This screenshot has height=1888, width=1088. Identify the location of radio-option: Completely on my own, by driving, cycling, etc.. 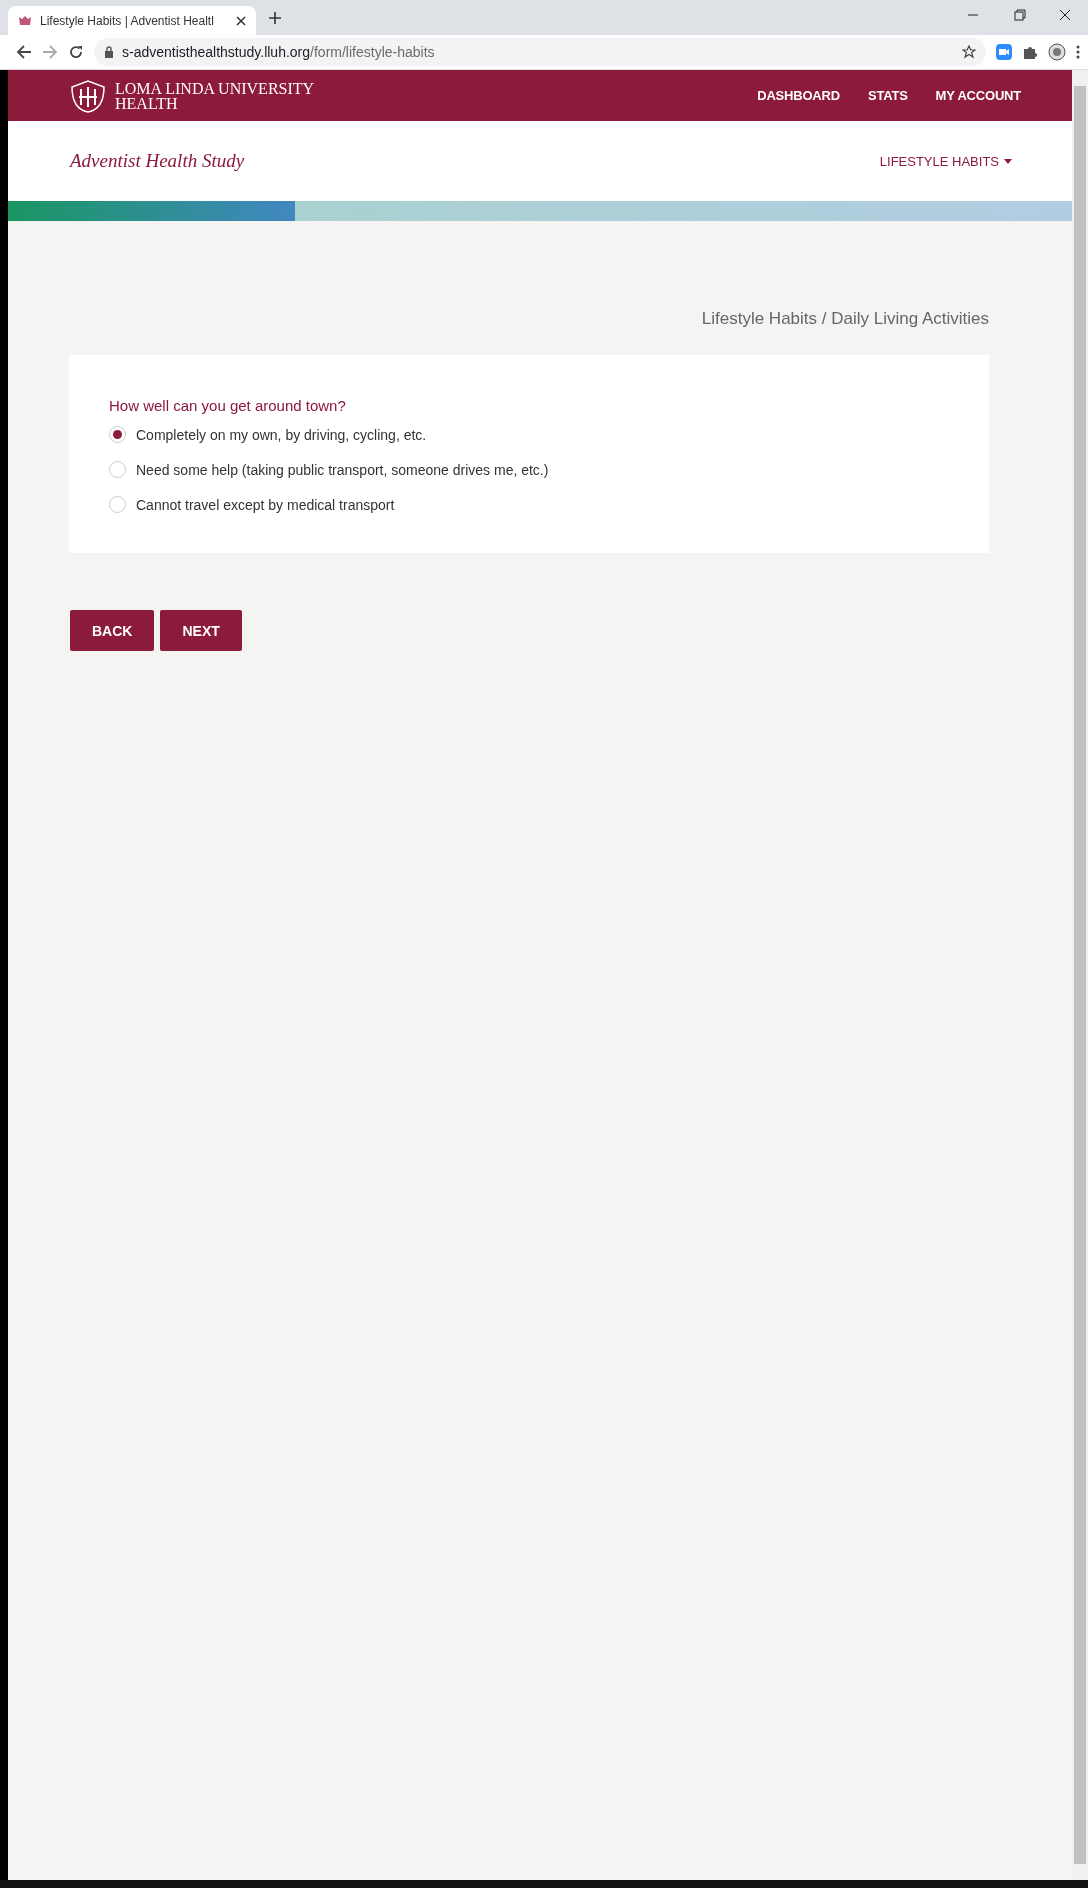
(529, 434).